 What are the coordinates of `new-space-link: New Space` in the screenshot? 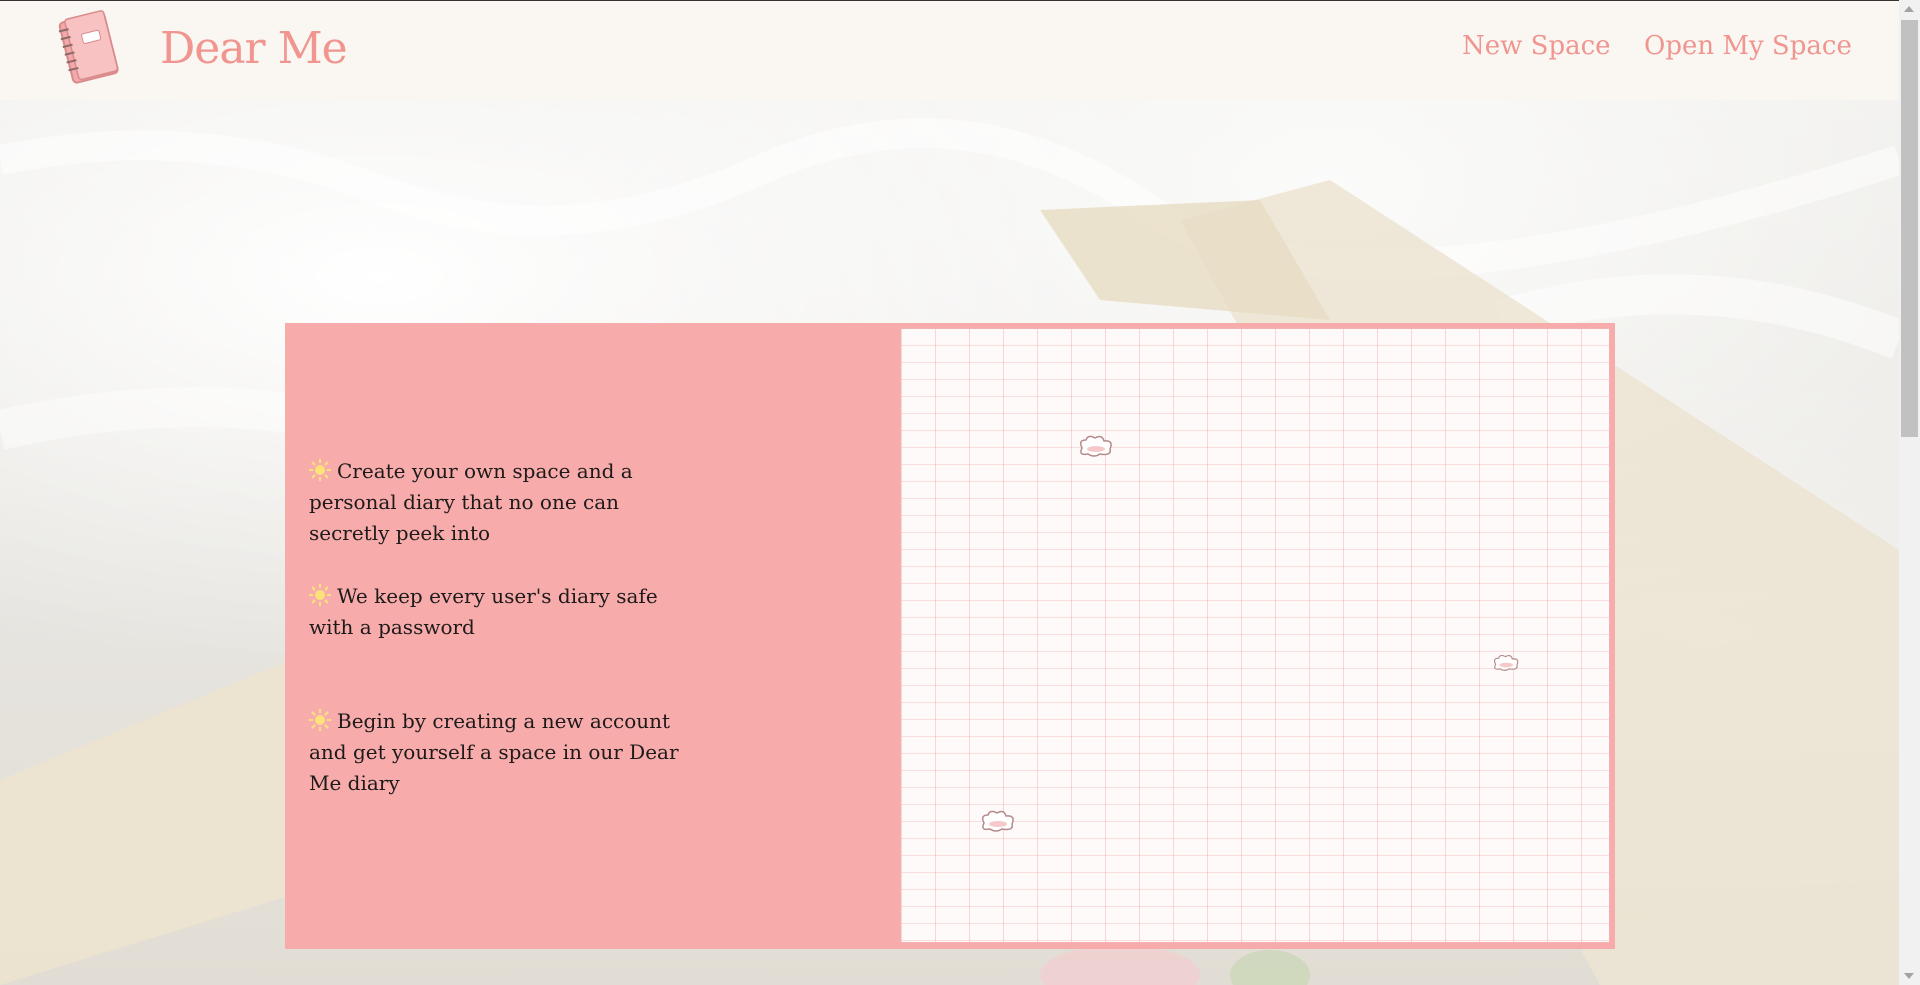 It's located at (1536, 46).